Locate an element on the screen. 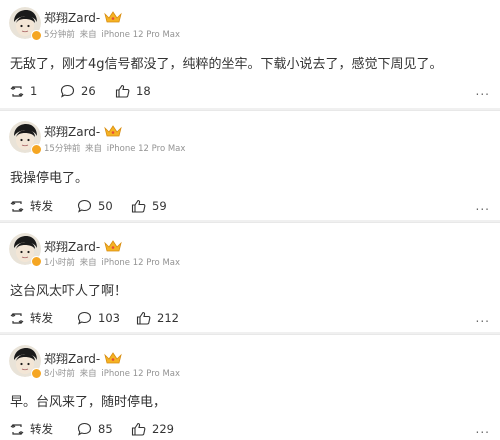  post-text: 这台风太吓人了啊！ is located at coordinates (69, 291).